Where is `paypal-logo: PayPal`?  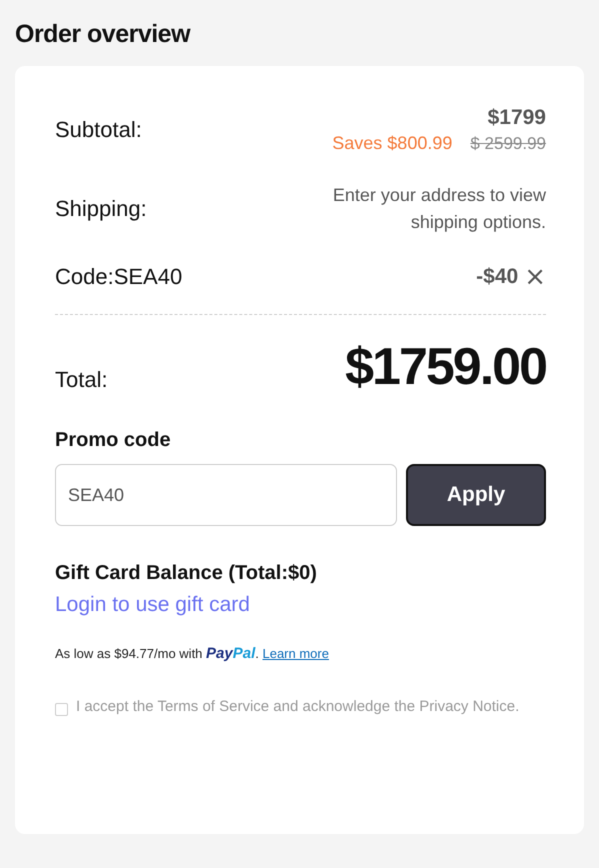
paypal-logo: PayPal is located at coordinates (231, 653).